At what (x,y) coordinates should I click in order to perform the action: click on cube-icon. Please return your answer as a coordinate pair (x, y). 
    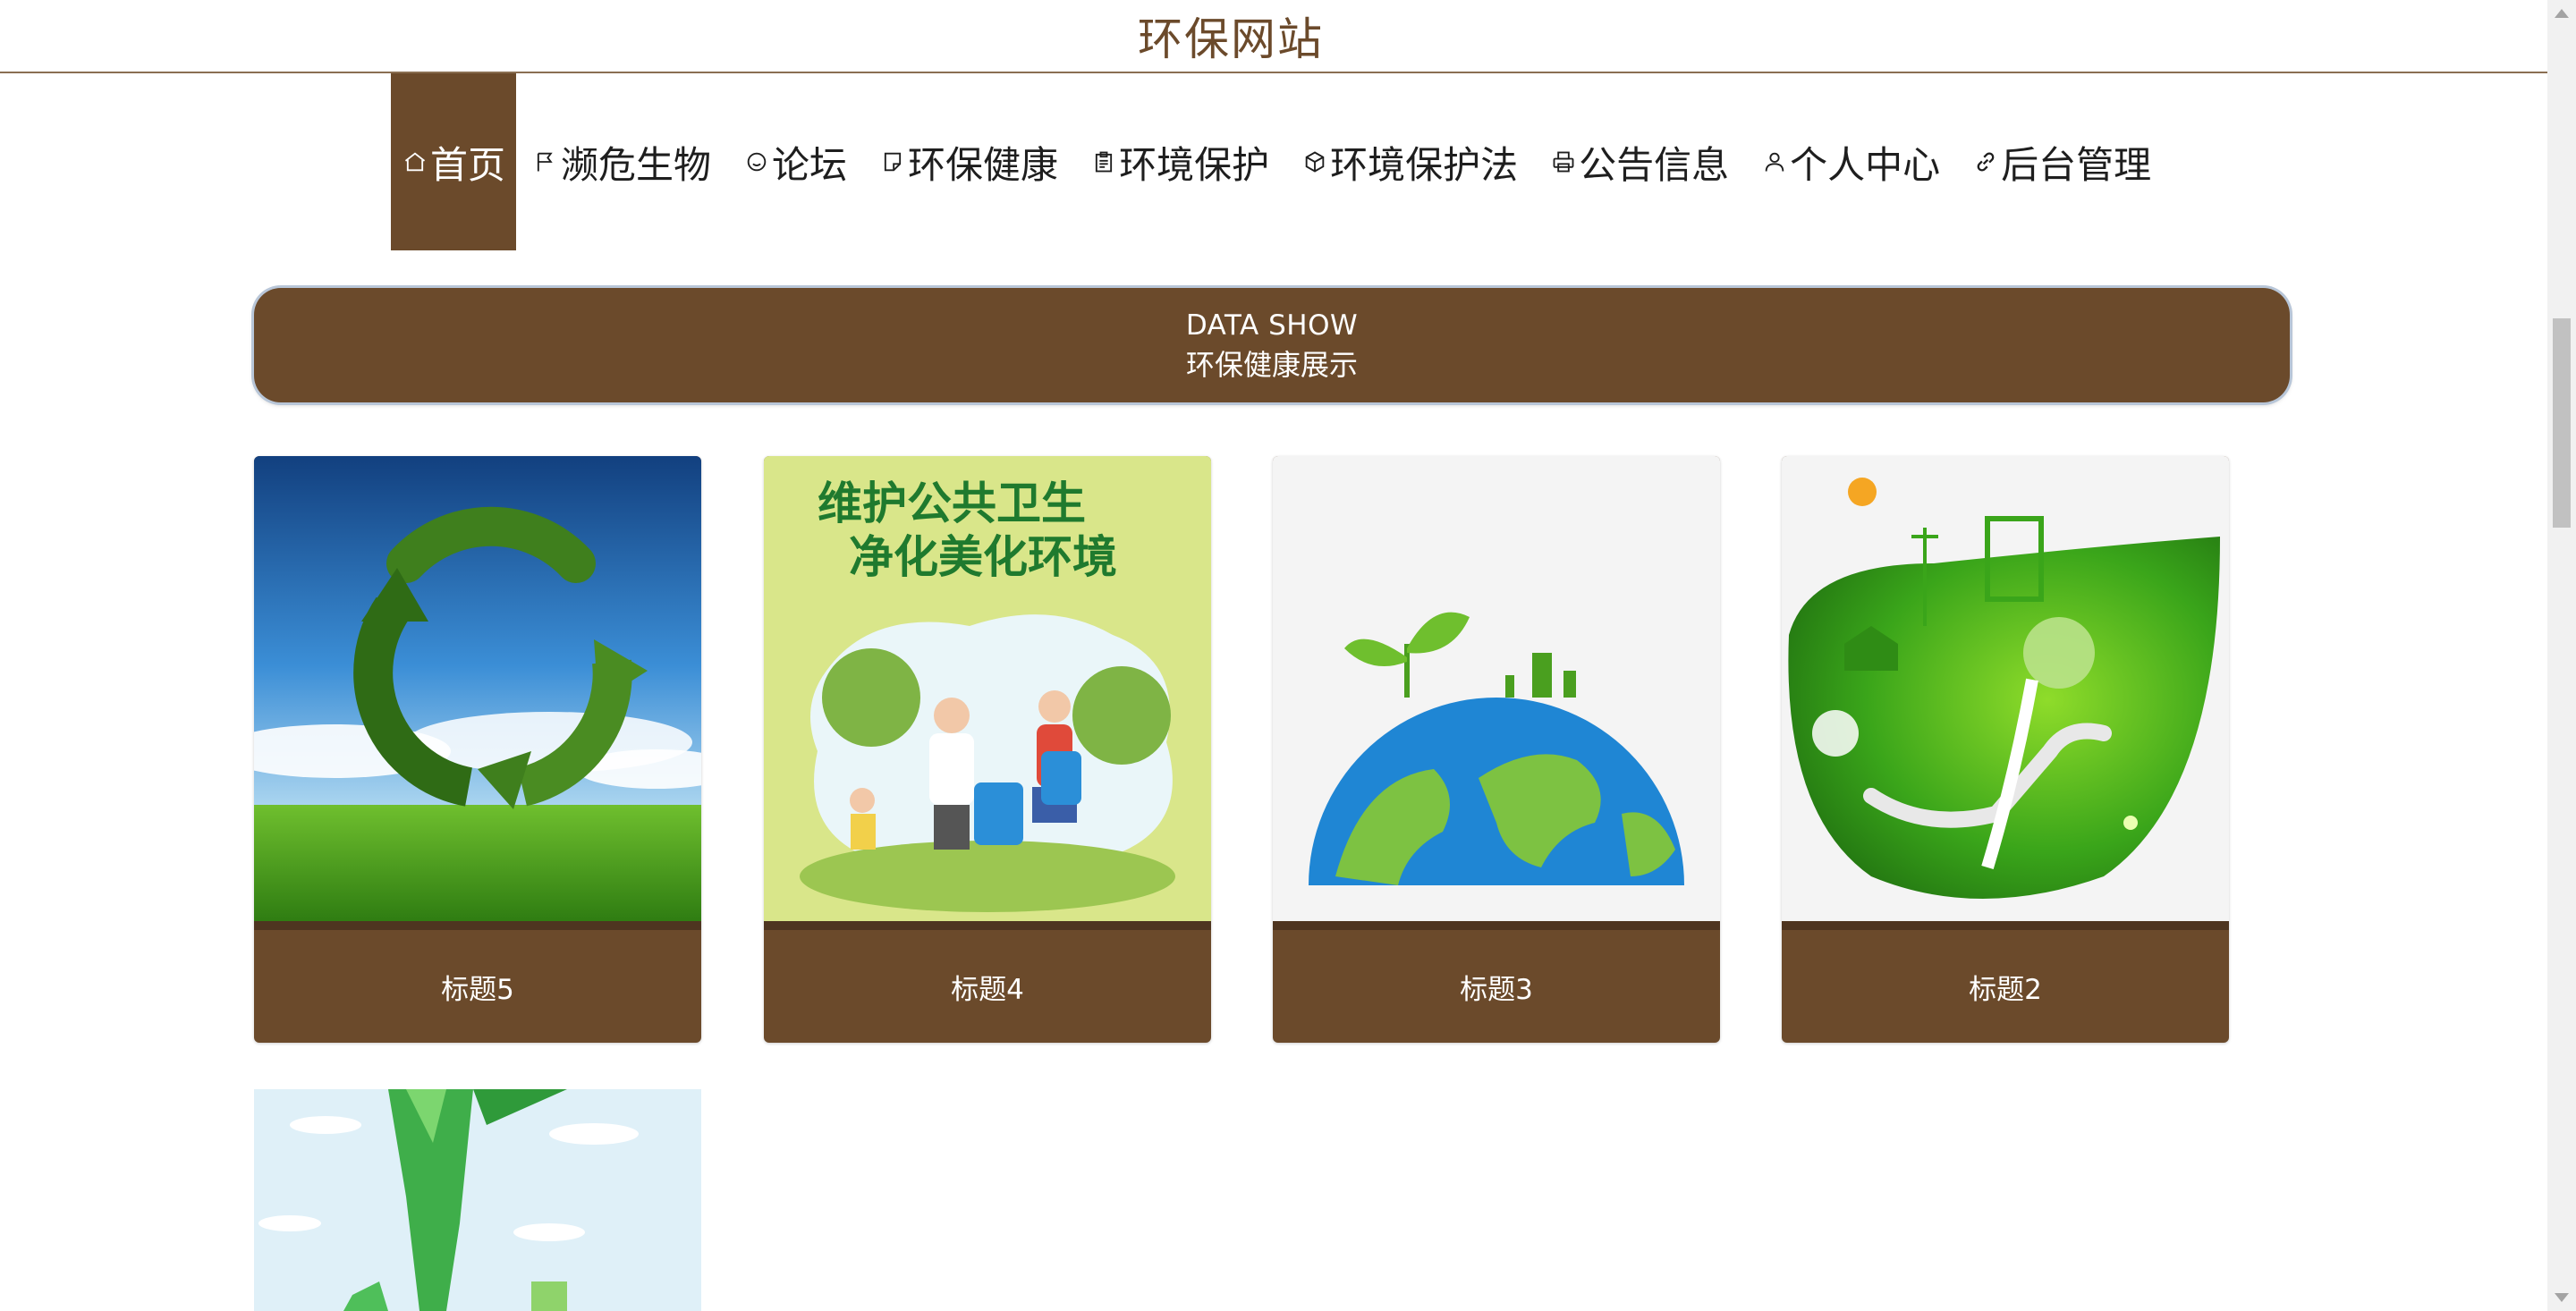
    Looking at the image, I should click on (1314, 162).